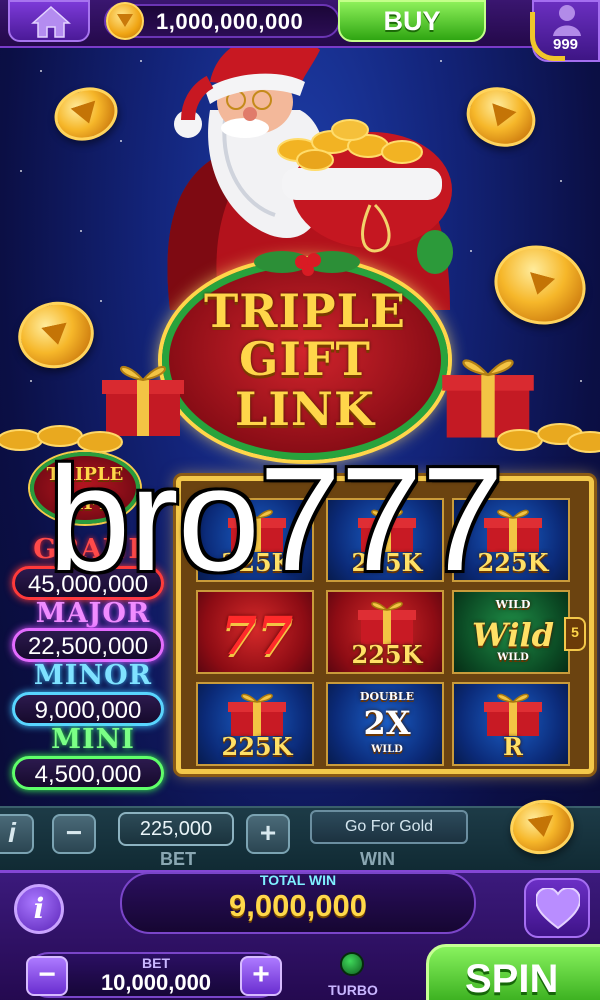 The image size is (600, 1000). Describe the element at coordinates (230, 21) in the screenshot. I see `coin-balance: 1,000,000,000` at that location.